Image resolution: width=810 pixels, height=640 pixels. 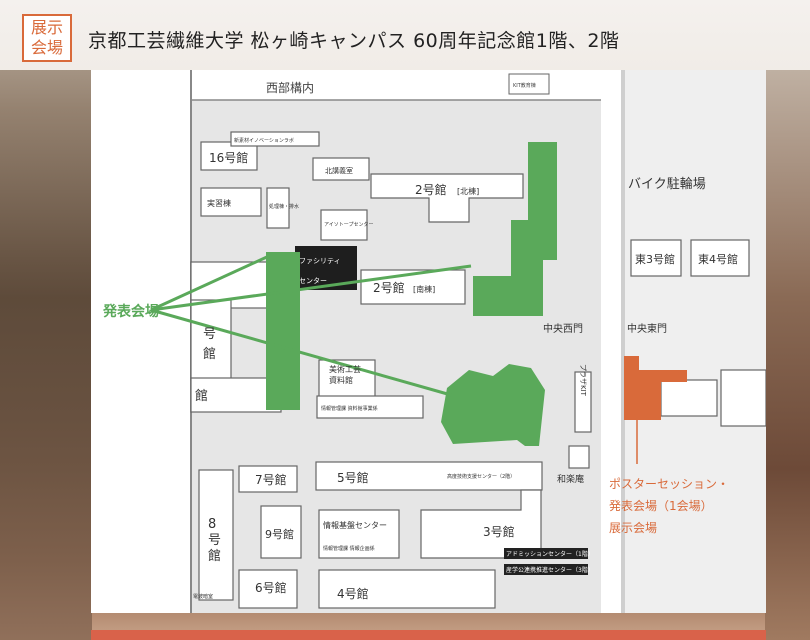 I want to click on bldg2s-label: 2号館, so click(x=389, y=287).